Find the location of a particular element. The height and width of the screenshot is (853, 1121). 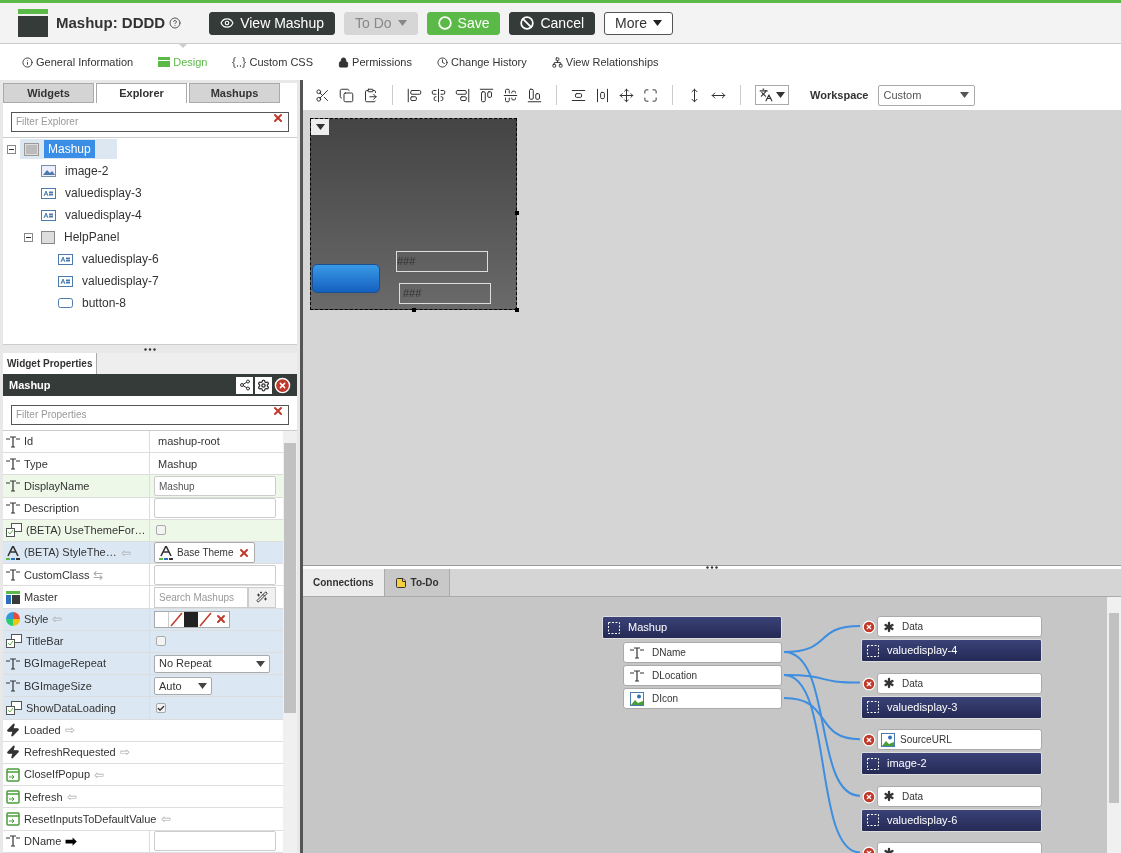

font-style-icon is located at coordinates (166, 552).